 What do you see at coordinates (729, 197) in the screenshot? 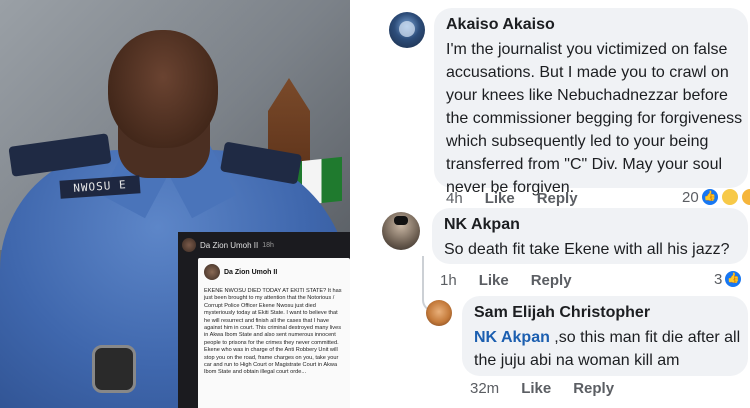
I see `haha-reaction-icon` at bounding box center [729, 197].